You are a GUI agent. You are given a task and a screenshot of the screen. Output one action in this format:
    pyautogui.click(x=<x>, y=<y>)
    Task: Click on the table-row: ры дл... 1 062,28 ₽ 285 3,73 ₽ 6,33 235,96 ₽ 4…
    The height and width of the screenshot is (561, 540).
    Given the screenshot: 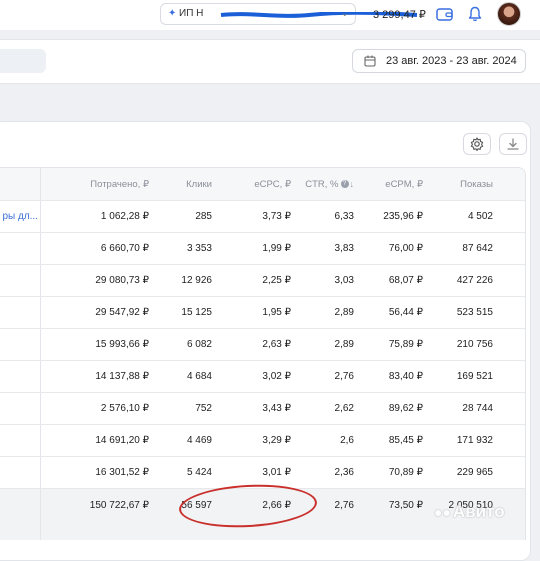 What is the action you would take?
    pyautogui.click(x=262, y=217)
    